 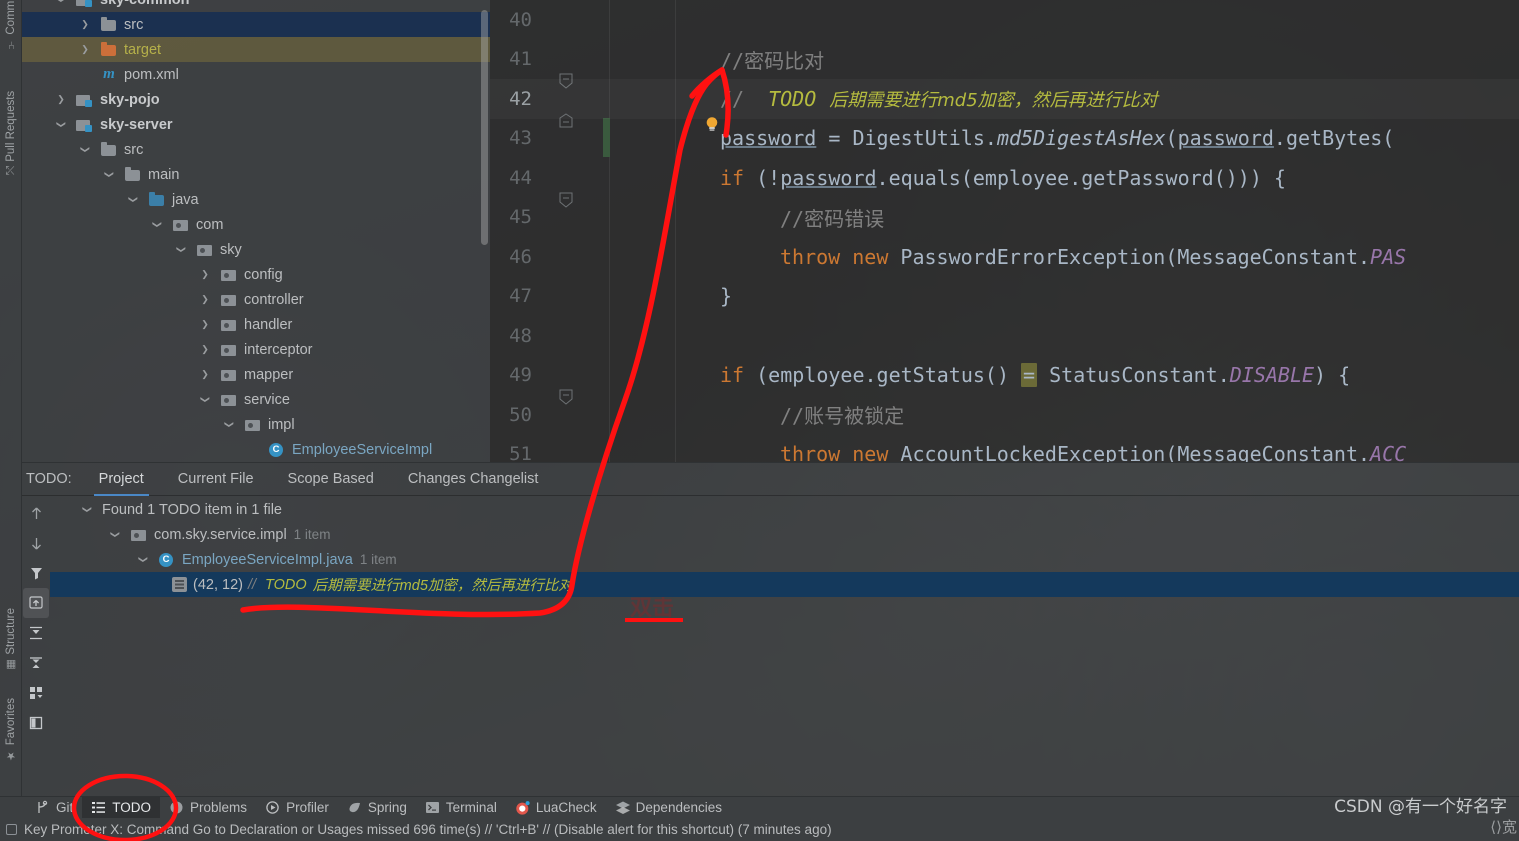 What do you see at coordinates (11, 133) in the screenshot?
I see `sidebar-tab-pull-requests: ⤲ Pull Requests` at bounding box center [11, 133].